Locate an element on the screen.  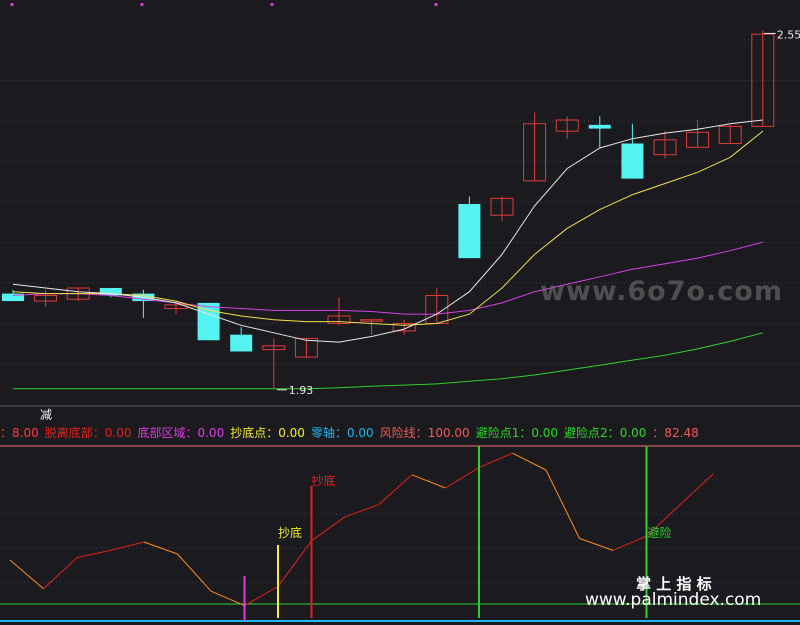
indicator-param-label: 底部区域： is located at coordinates (167, 433).